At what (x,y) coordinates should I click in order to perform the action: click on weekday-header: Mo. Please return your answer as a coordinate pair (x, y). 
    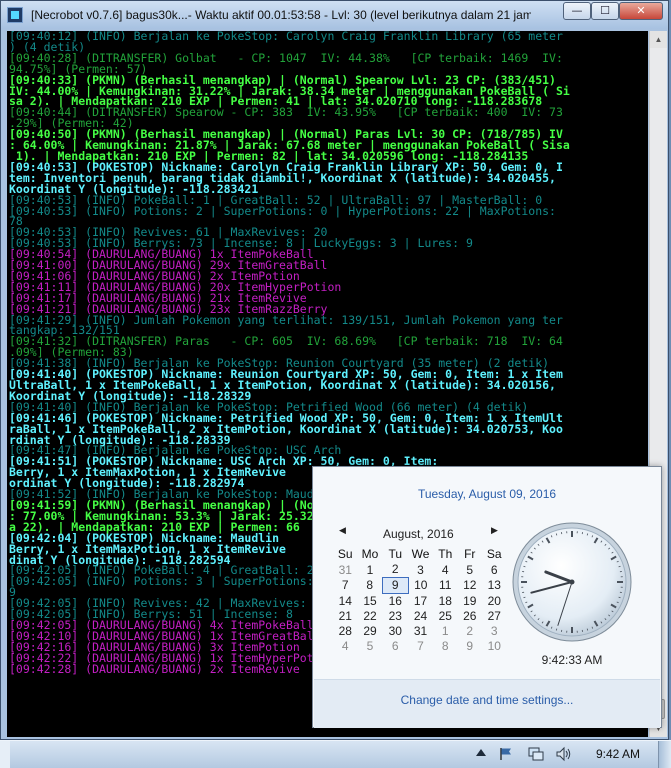
    Looking at the image, I should click on (370, 554).